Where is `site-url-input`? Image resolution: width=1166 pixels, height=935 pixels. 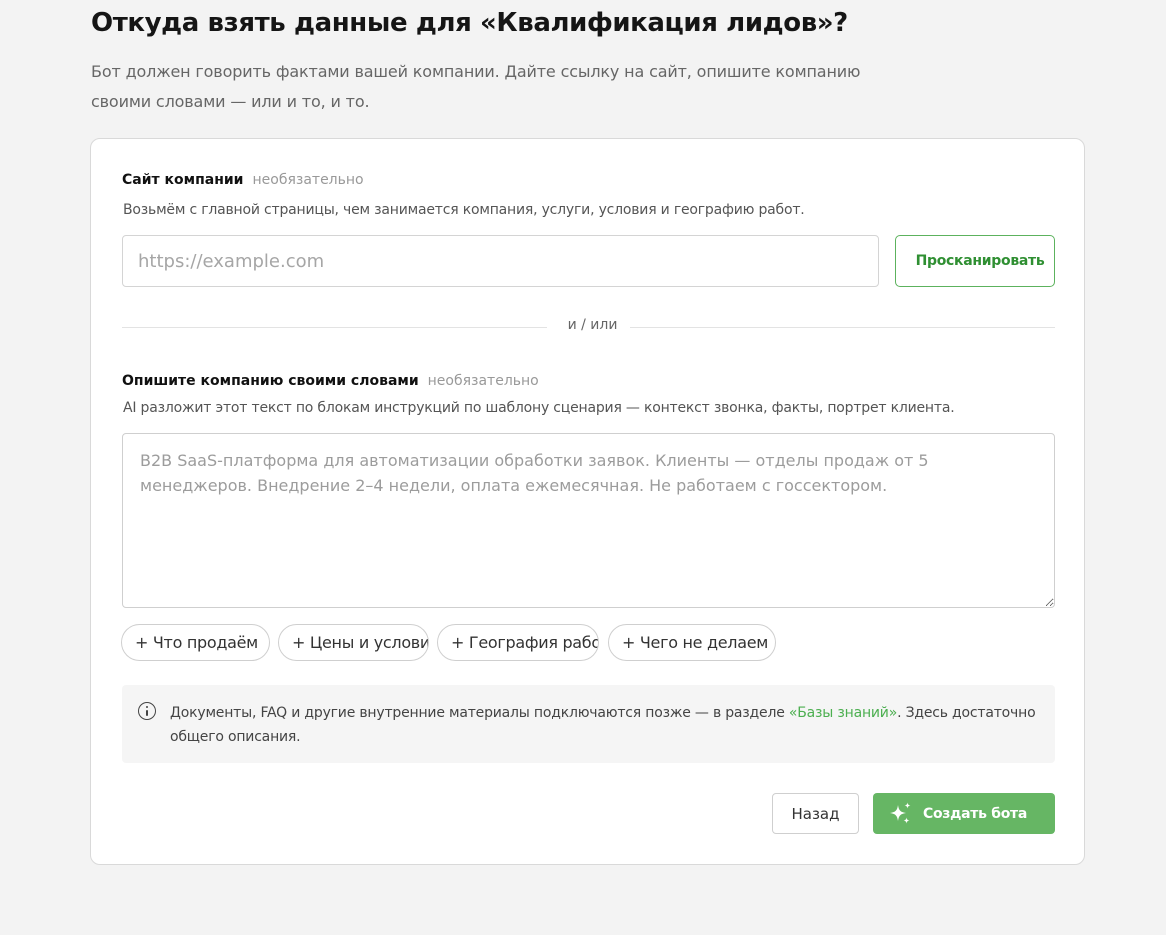 site-url-input is located at coordinates (500, 261).